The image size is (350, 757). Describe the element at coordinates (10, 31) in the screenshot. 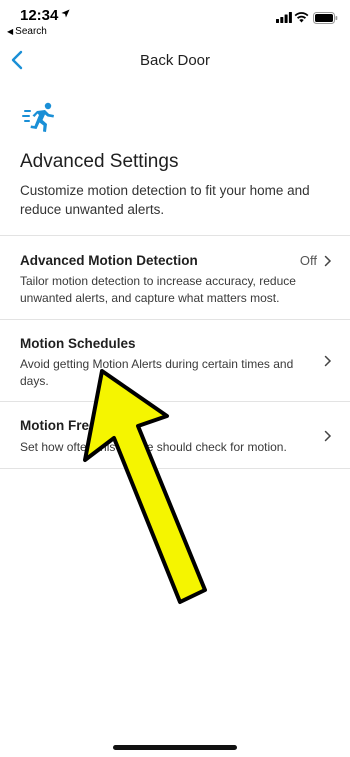

I see `back-triangle-icon: ◀` at that location.